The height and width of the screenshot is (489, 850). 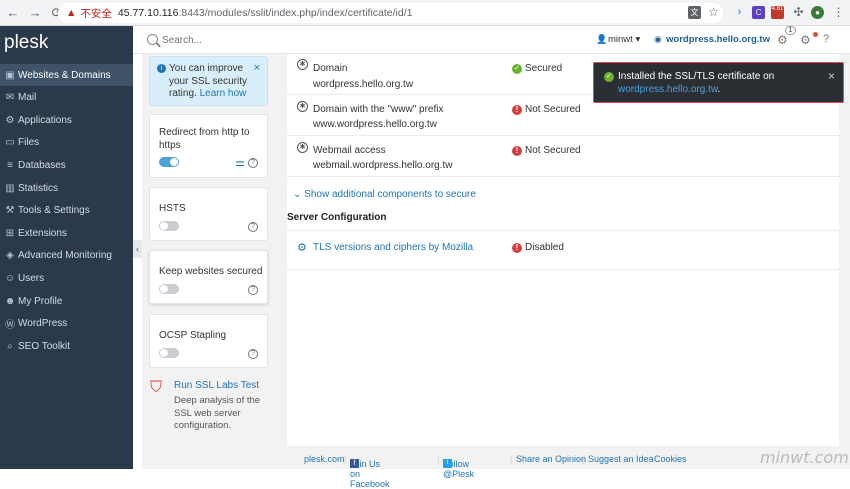 I want to click on keep-secured-toggle, so click(x=169, y=289).